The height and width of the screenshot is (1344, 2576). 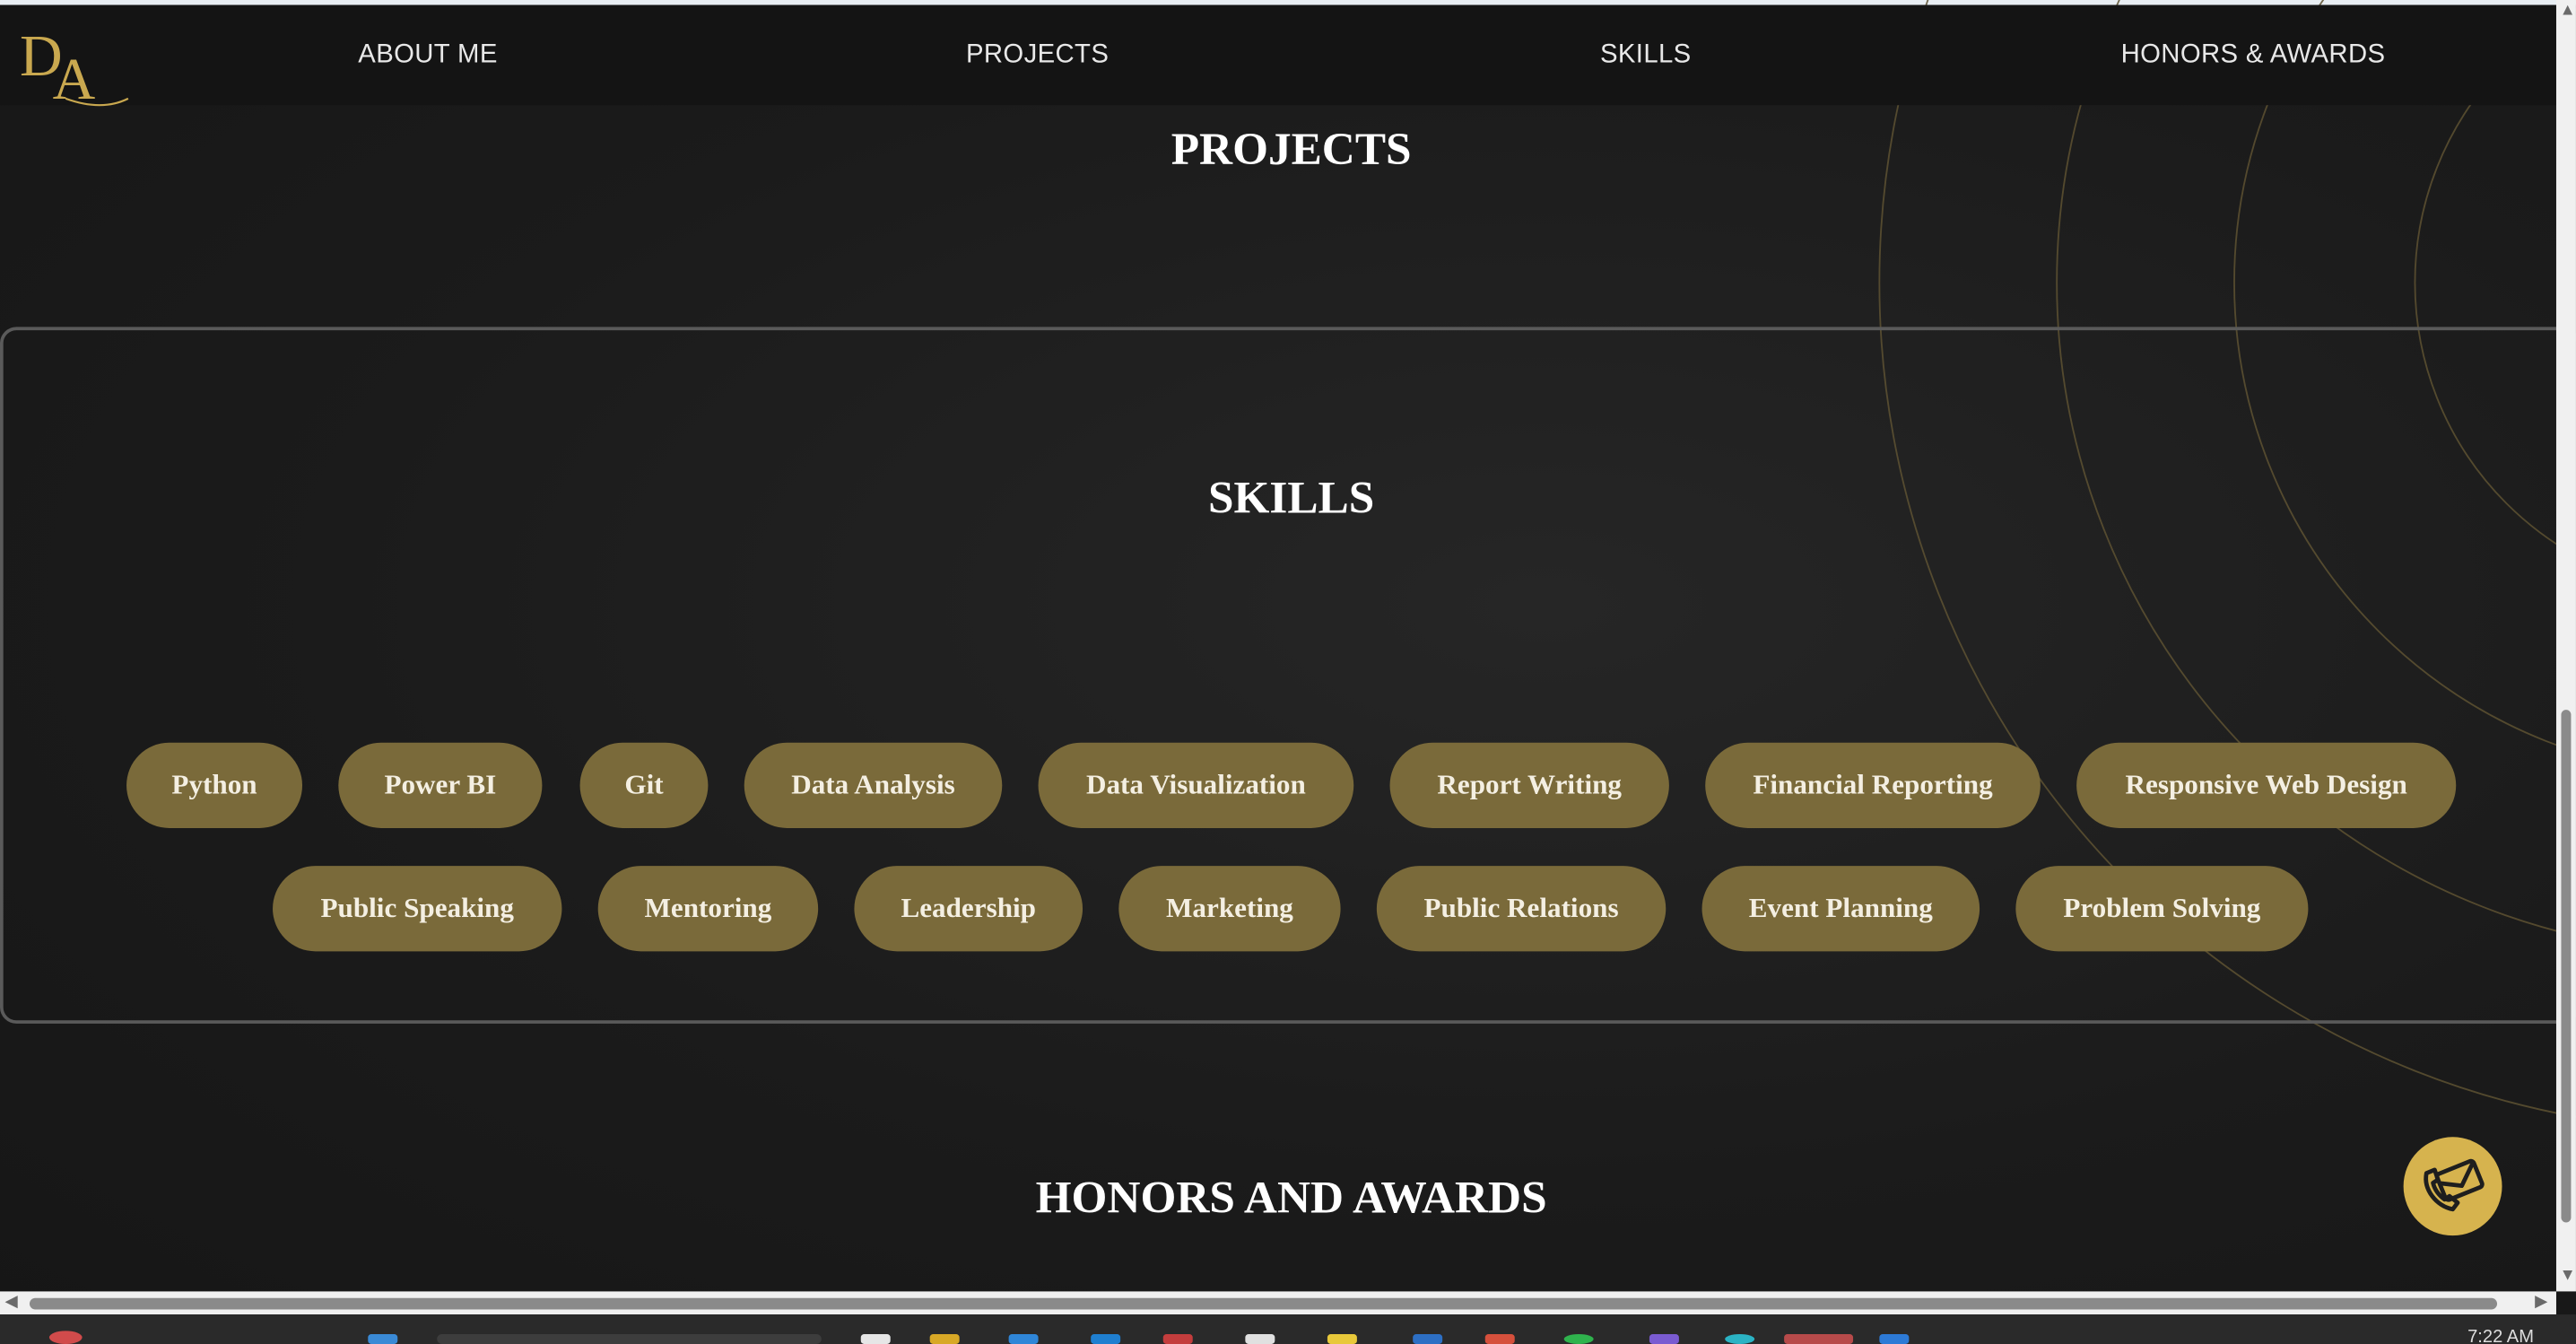 What do you see at coordinates (2568, 1276) in the screenshot?
I see `scroll-down-arrow-icon: ▼` at bounding box center [2568, 1276].